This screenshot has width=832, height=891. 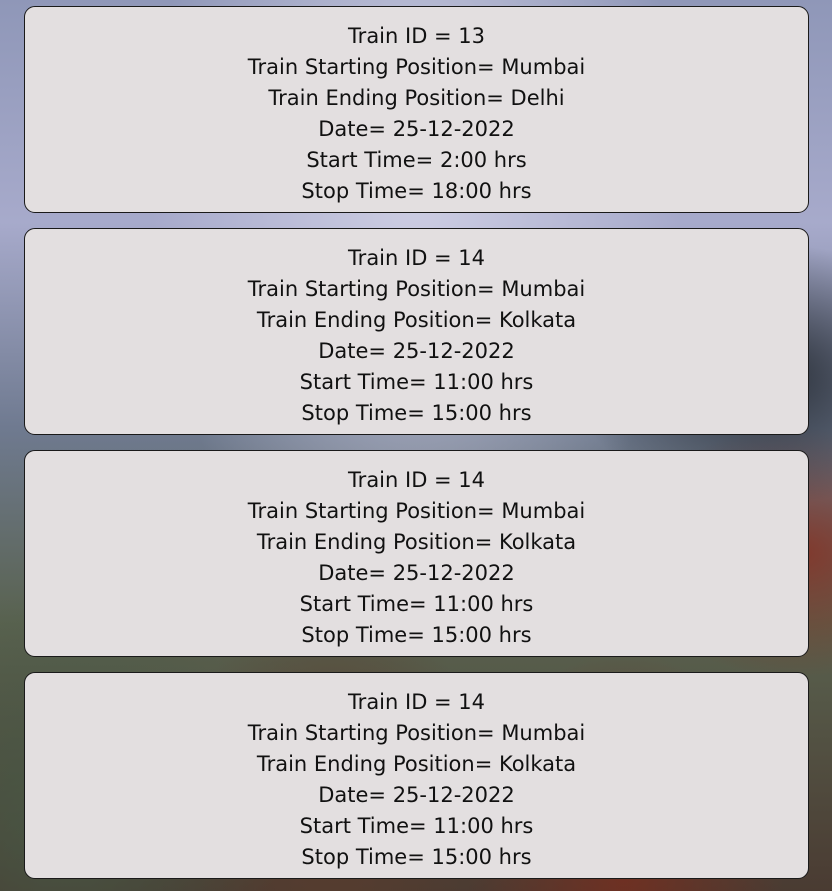 I want to click on train-start-time: Start Time= 2:00 hrs, so click(x=416, y=160).